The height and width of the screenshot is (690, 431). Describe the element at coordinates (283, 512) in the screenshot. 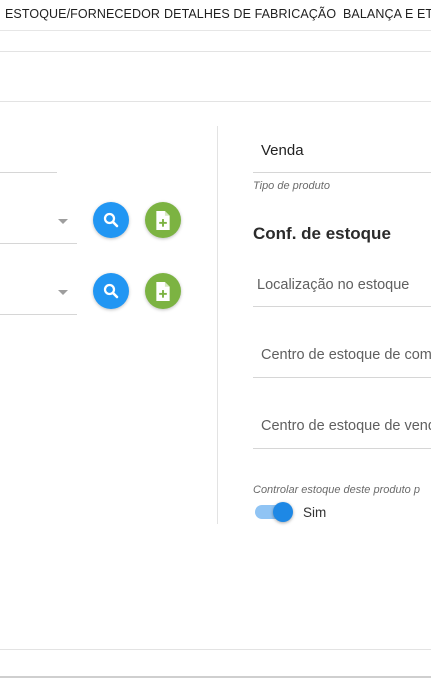

I see `toggle-thumb` at that location.